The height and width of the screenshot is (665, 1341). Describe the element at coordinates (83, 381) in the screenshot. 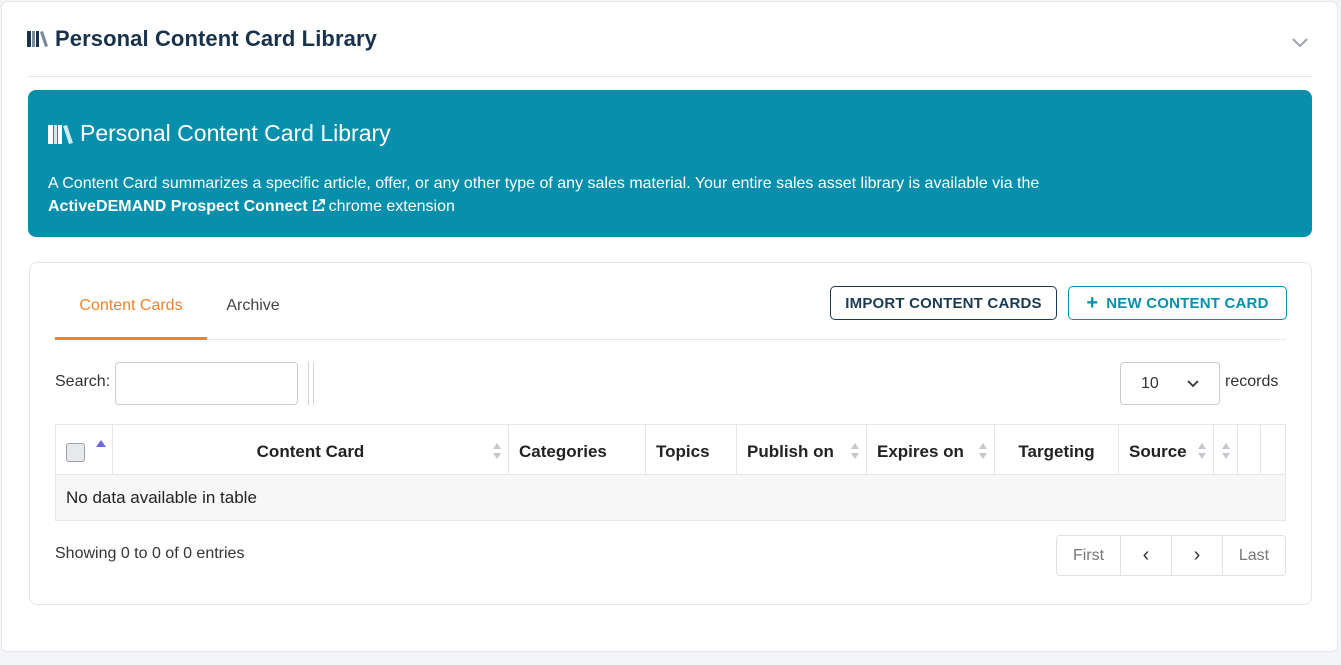

I see `search-label: Search:` at that location.